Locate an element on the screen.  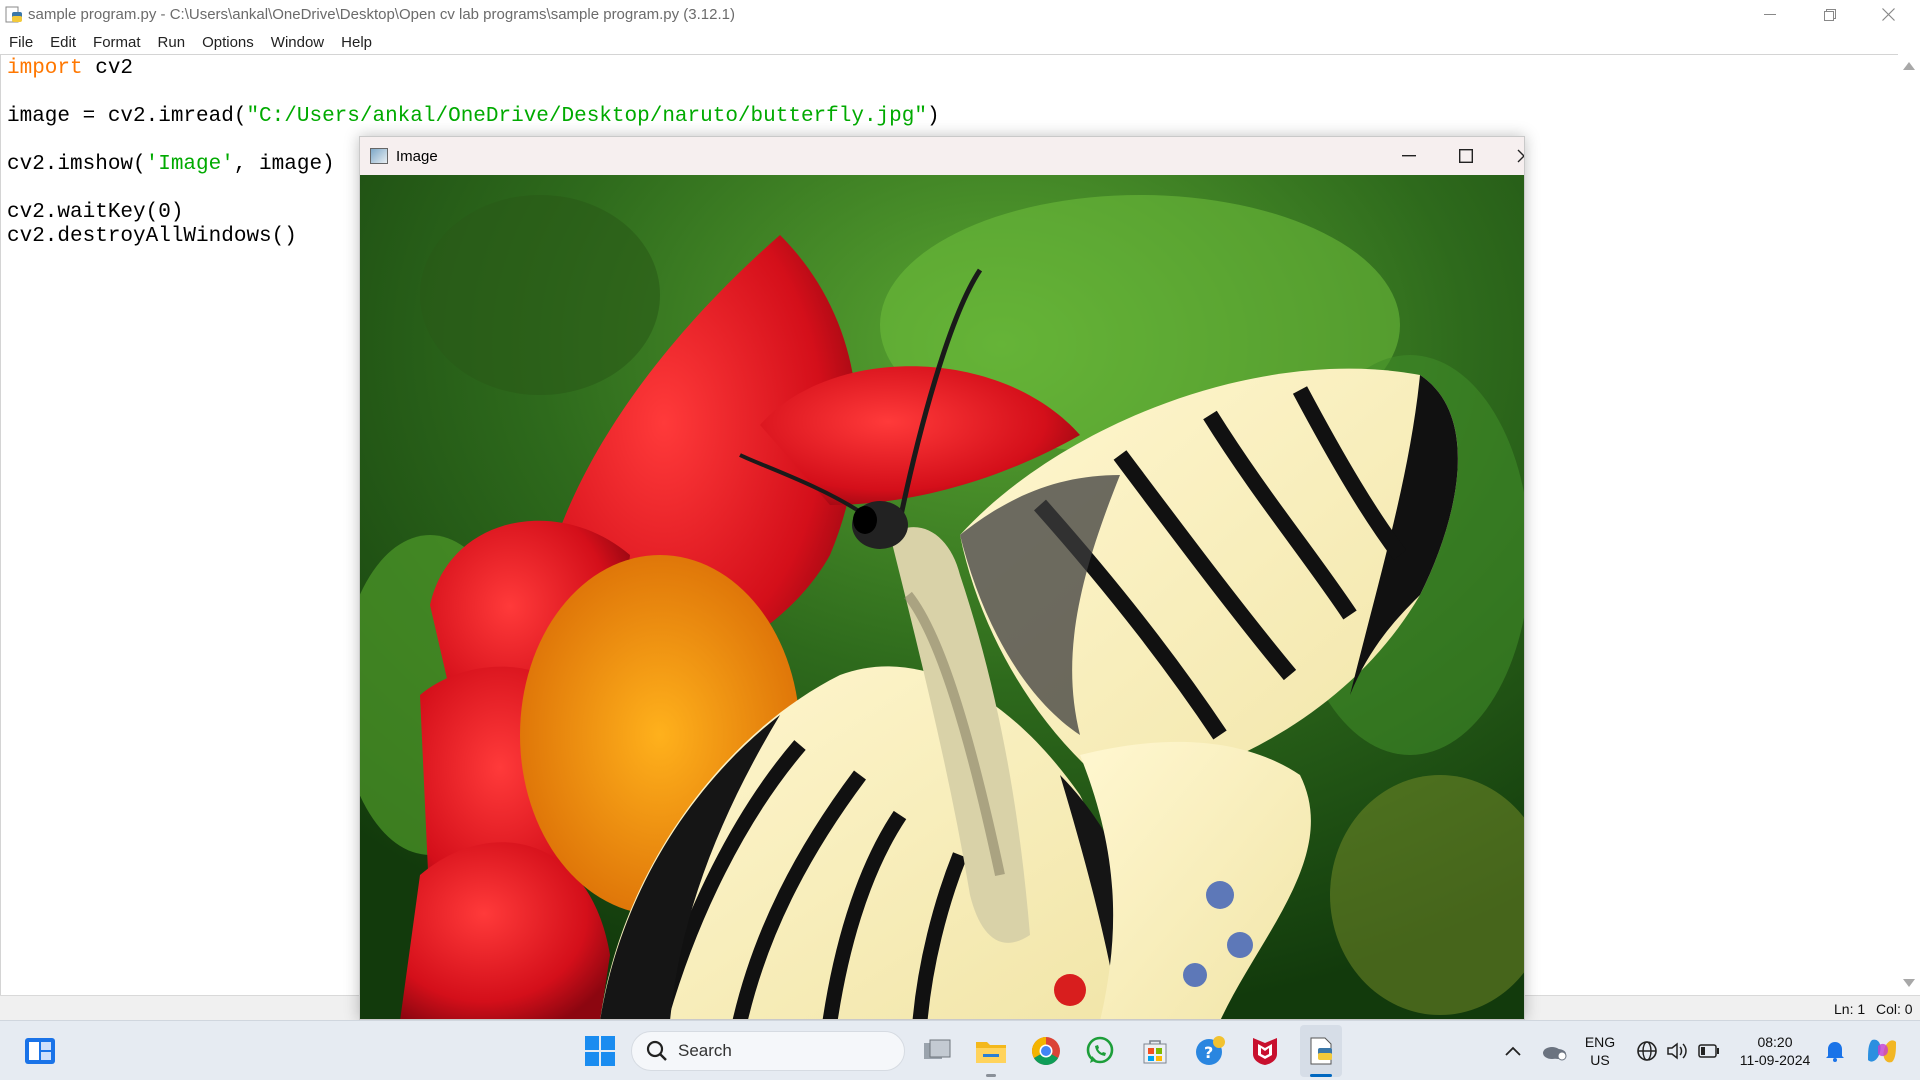
network-icon is located at coordinates (1647, 1051).